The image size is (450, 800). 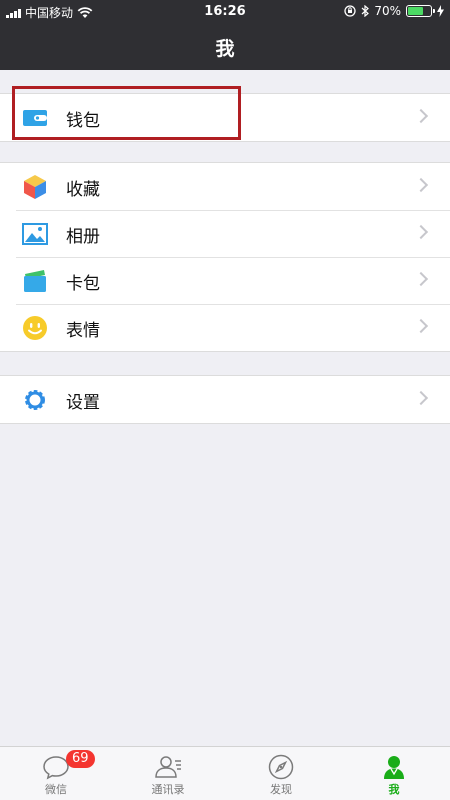 What do you see at coordinates (416, 11) in the screenshot?
I see `battery-fill` at bounding box center [416, 11].